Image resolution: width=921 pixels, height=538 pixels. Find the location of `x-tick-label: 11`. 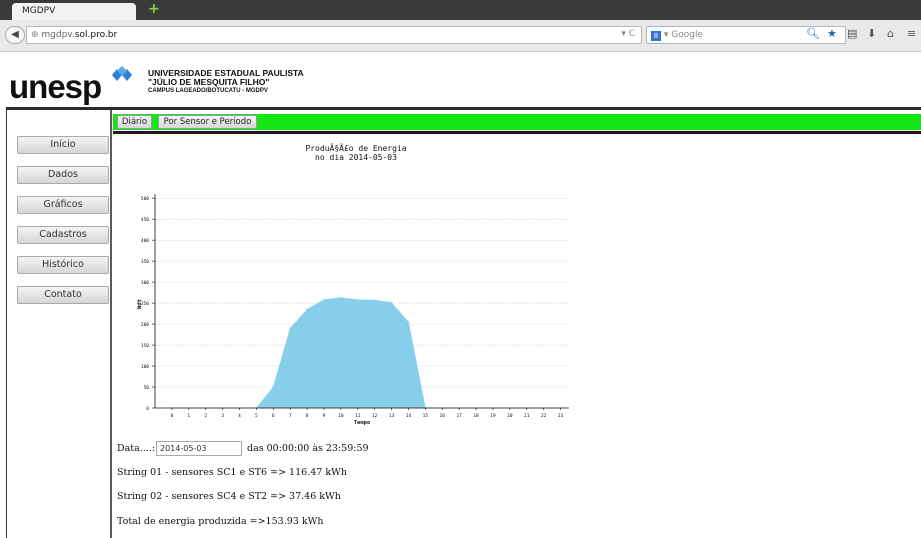

x-tick-label: 11 is located at coordinates (358, 416).